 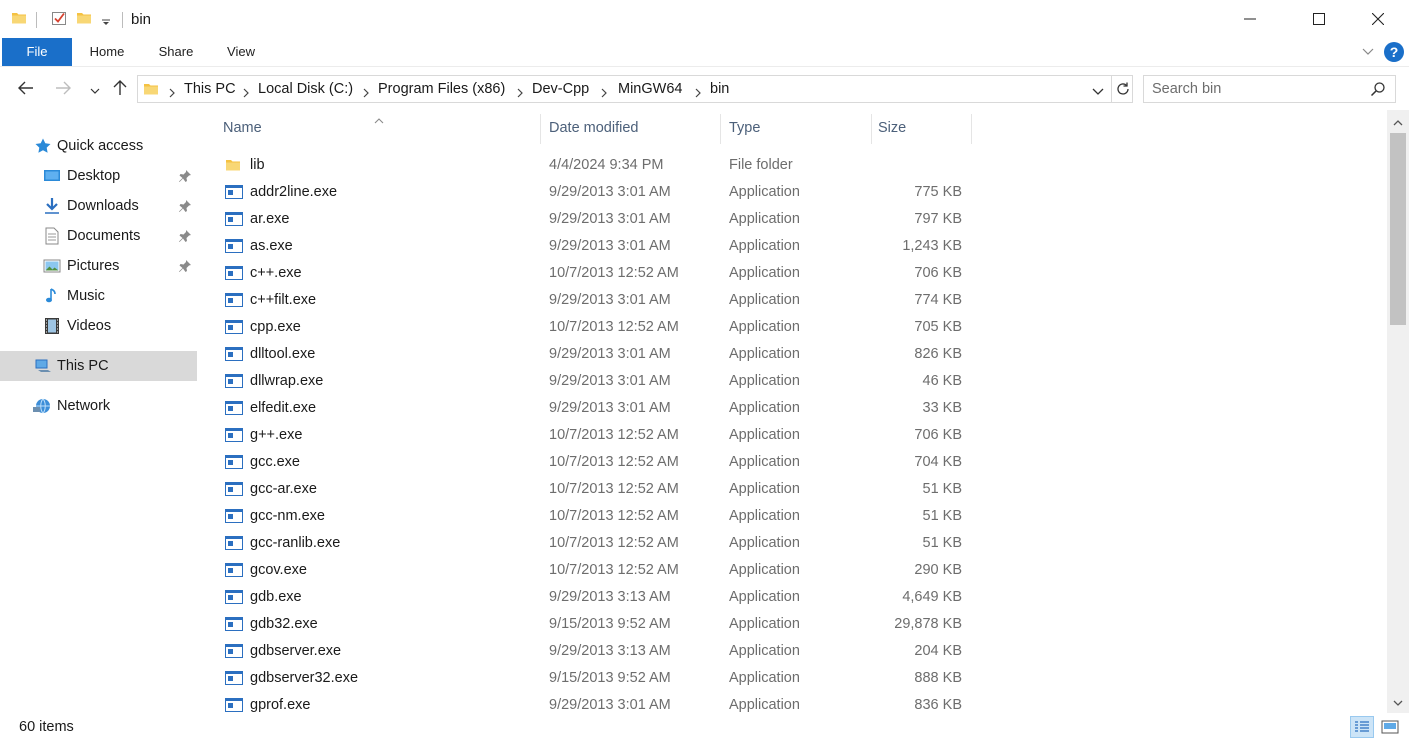 What do you see at coordinates (793, 165) in the screenshot?
I see `table-row: lib 4/4/2024 9:34 PM File folder` at bounding box center [793, 165].